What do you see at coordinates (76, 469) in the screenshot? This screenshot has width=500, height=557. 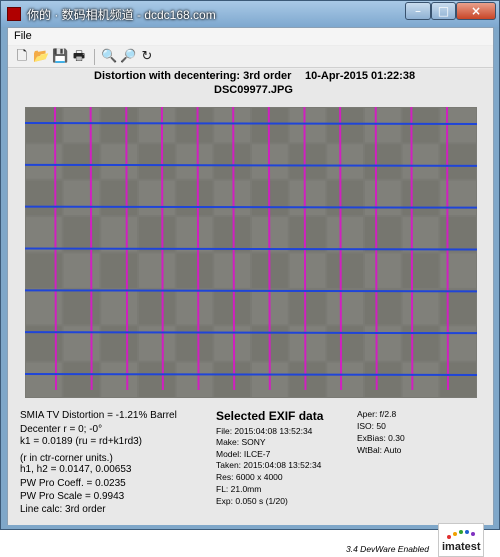 I see `h-values: h1, h2 = 0.0147, 0.00653` at bounding box center [76, 469].